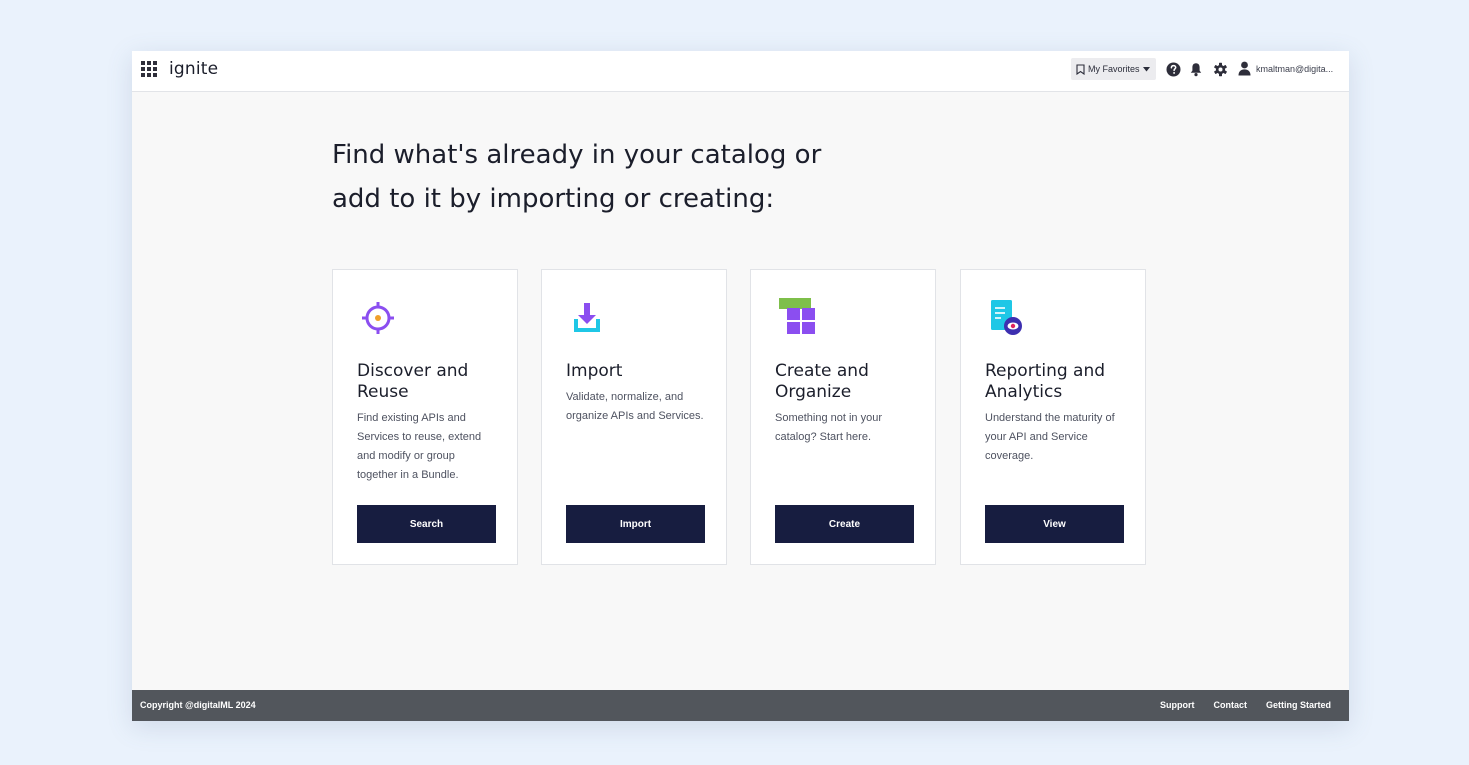  What do you see at coordinates (383, 392) in the screenshot?
I see `card-title-line-2: Reuse` at bounding box center [383, 392].